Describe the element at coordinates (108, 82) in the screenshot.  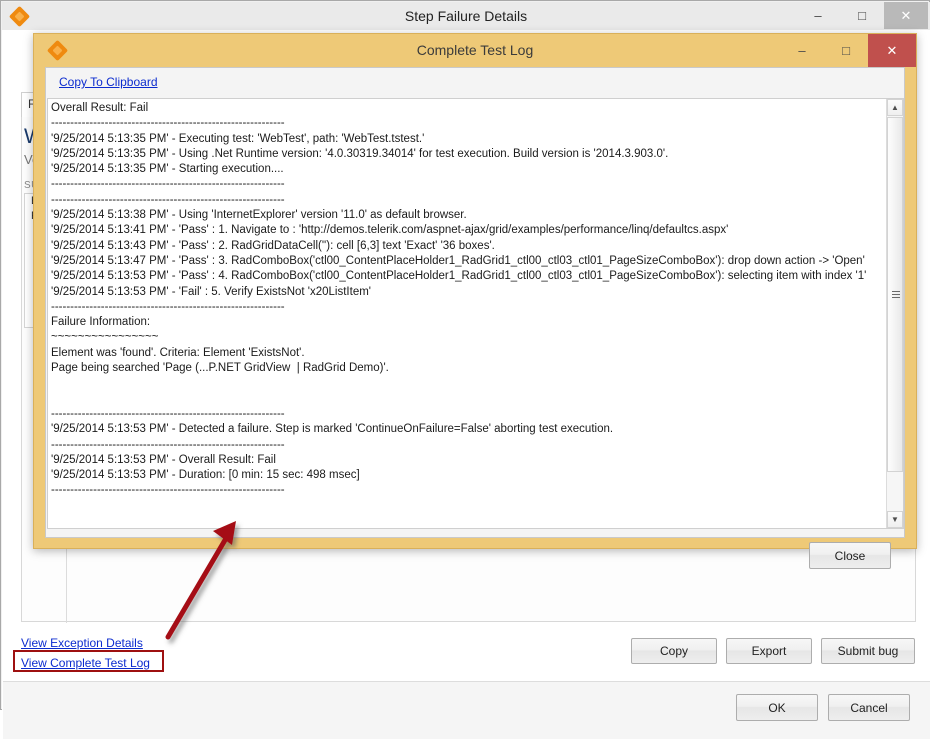
I see `copy-to-clipboard-link: Copy To Clipboard` at that location.